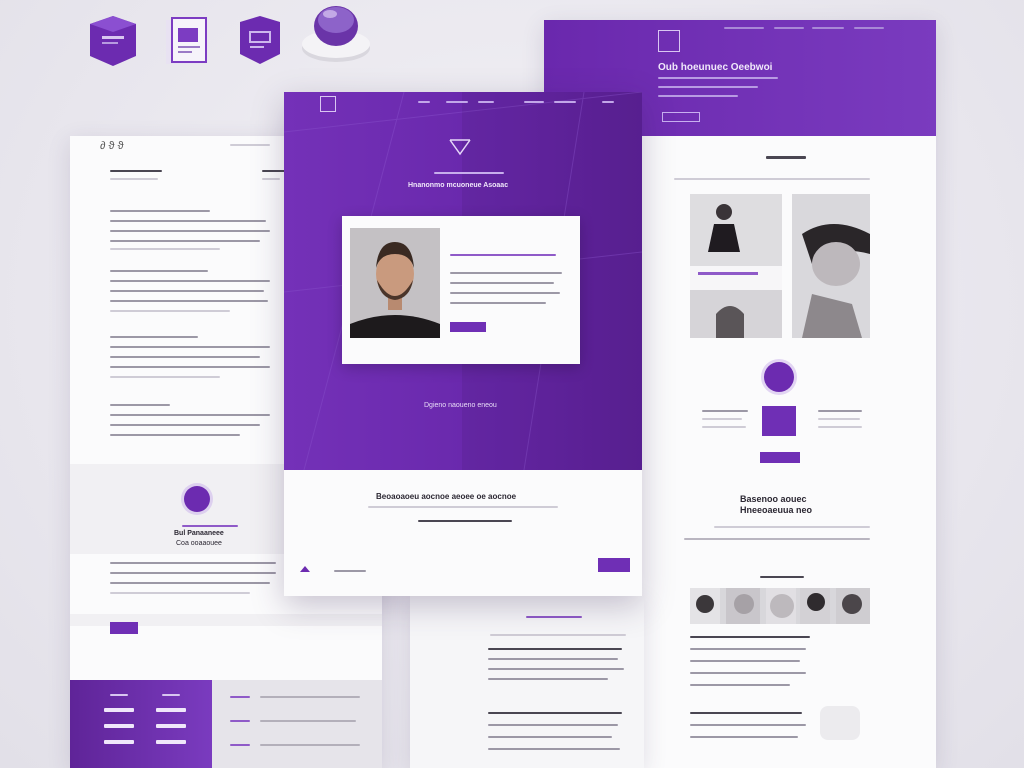 This screenshot has width=1024, height=768. Describe the element at coordinates (831, 266) in the screenshot. I see `gallery-photo-woman` at that location.